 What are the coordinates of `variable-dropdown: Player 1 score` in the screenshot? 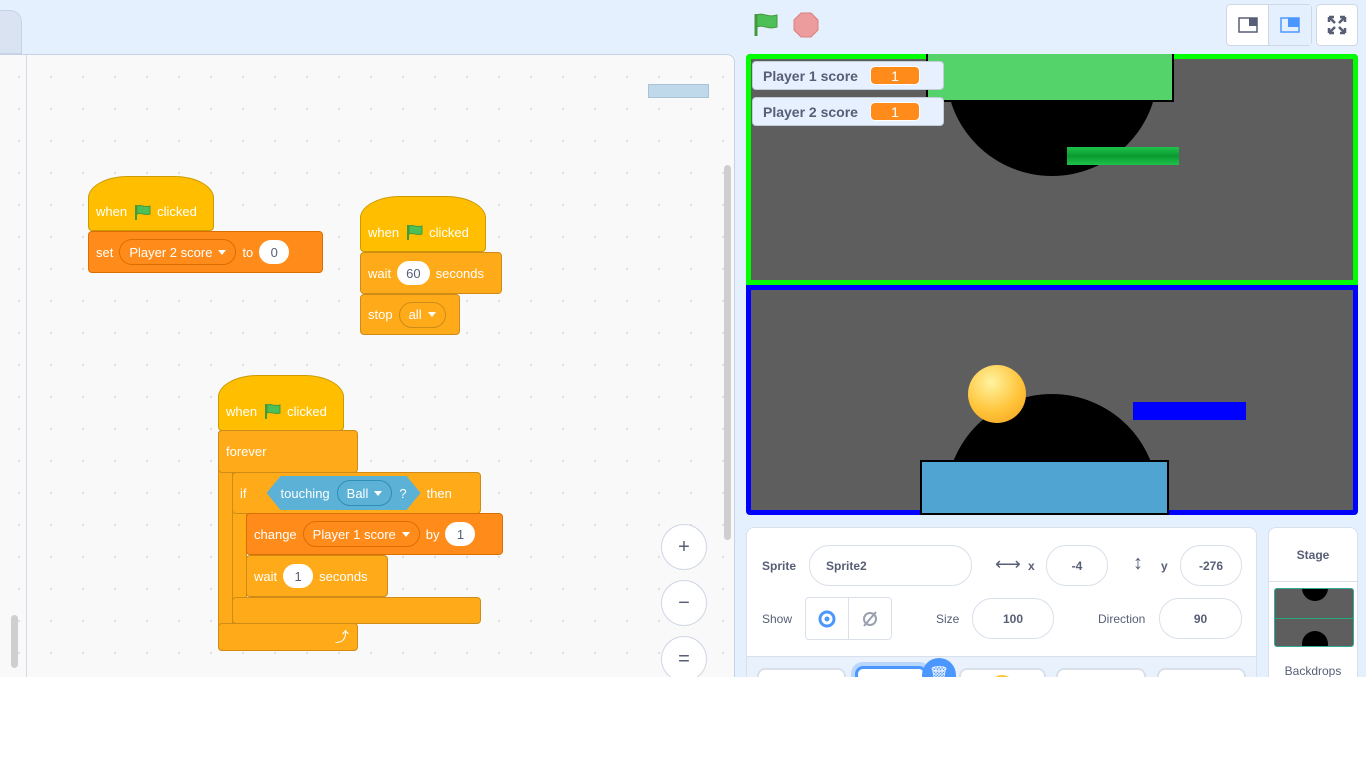 It's located at (361, 534).